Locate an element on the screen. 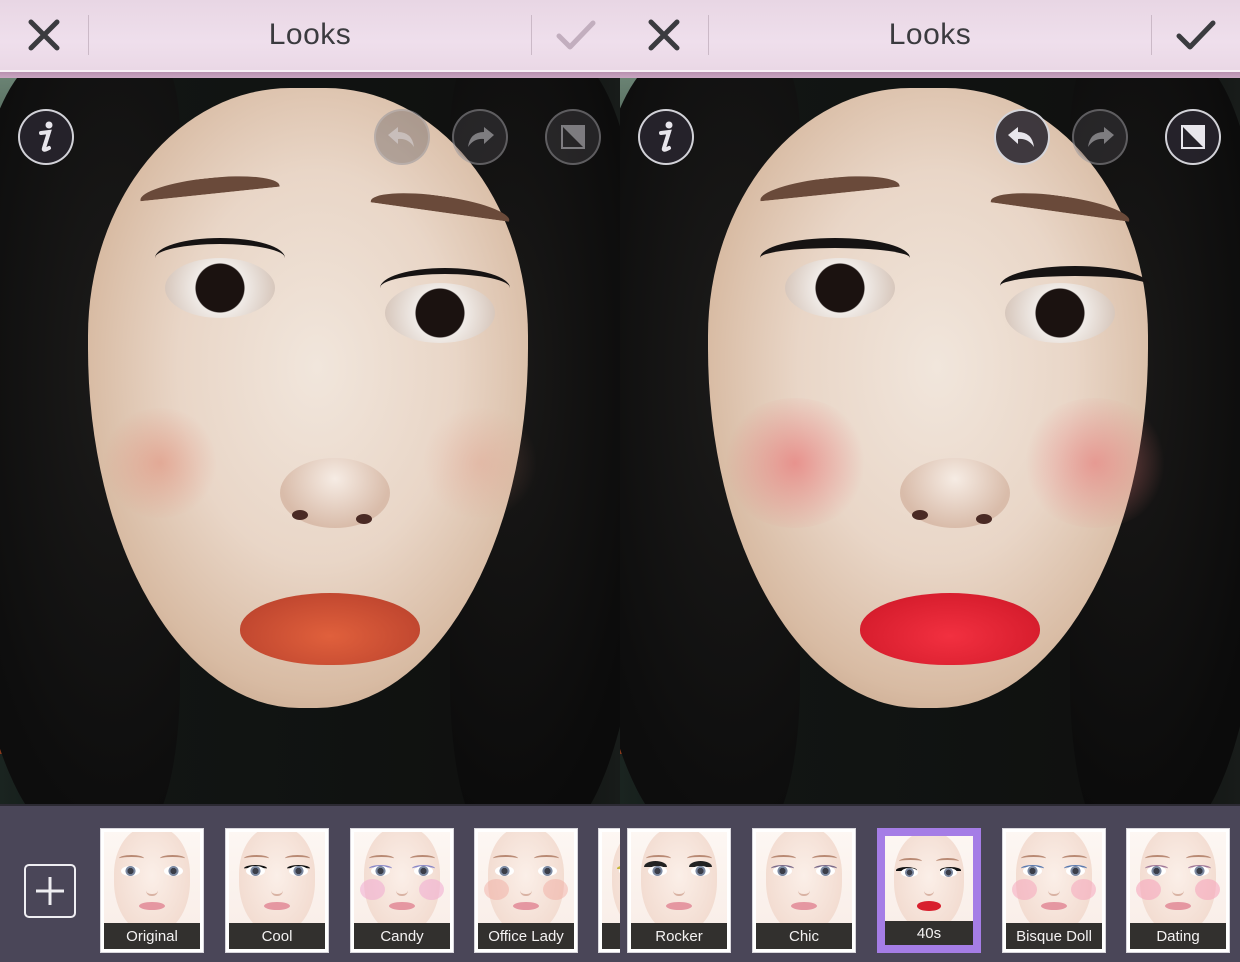  look-preview is located at coordinates (611, 890).